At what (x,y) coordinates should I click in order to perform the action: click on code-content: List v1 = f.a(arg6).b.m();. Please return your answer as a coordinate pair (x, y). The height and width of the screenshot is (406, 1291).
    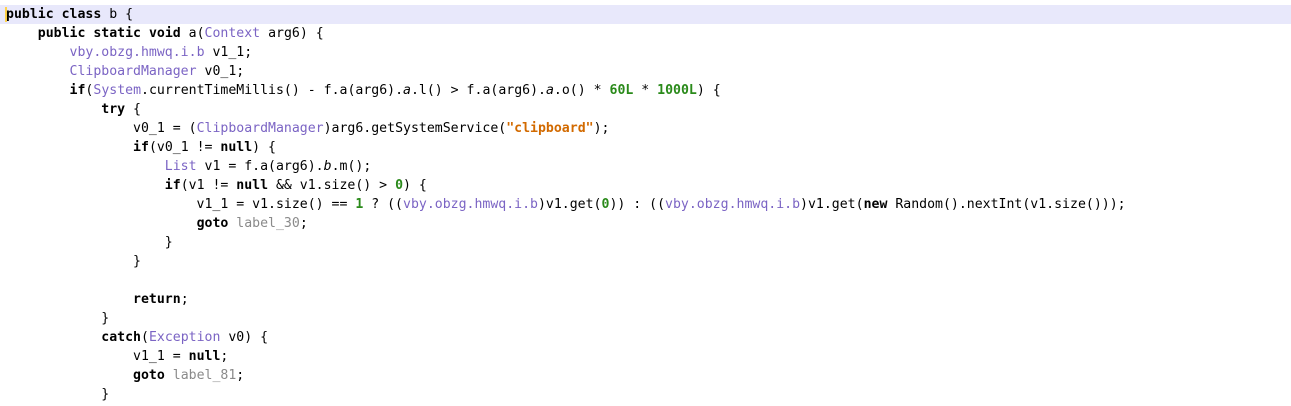
    Looking at the image, I should click on (188, 166).